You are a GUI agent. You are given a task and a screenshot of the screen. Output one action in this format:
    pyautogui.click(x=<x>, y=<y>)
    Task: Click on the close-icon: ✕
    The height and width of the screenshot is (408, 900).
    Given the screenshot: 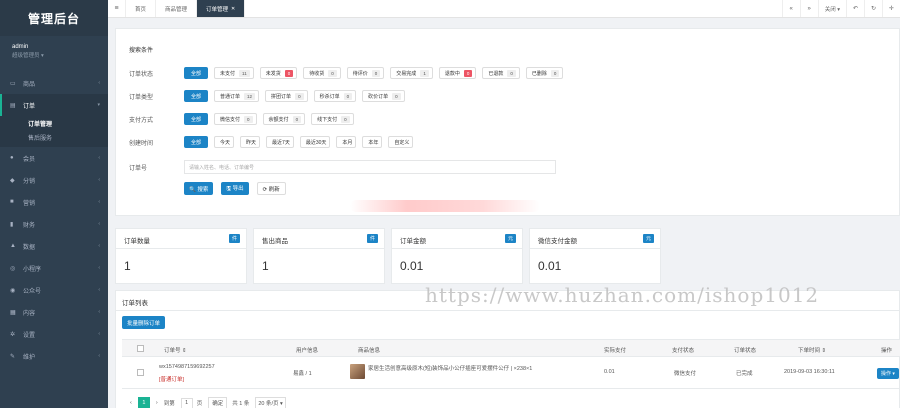 What is the action you would take?
    pyautogui.click(x=233, y=9)
    